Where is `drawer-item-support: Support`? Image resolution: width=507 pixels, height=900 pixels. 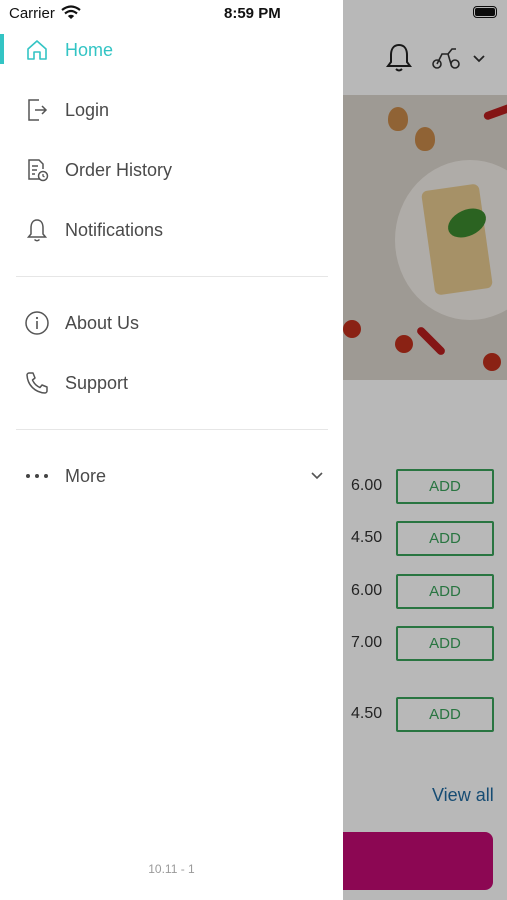
drawer-item-support: Support is located at coordinates (171, 383).